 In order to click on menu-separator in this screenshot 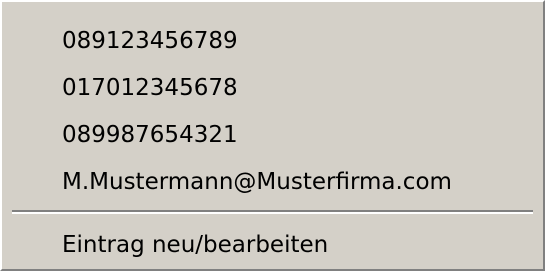, I will do `click(272, 212)`.